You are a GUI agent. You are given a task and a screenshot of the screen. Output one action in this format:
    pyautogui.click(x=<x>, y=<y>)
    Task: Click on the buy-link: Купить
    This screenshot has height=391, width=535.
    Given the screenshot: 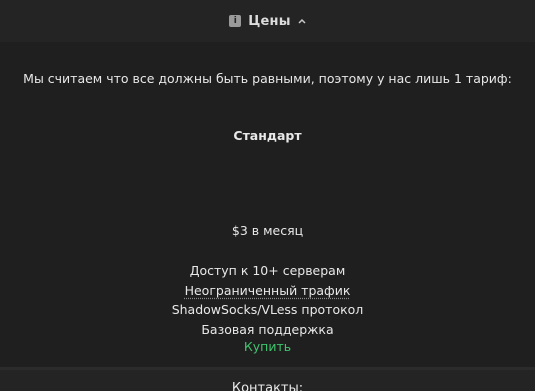 What is the action you would take?
    pyautogui.click(x=267, y=346)
    